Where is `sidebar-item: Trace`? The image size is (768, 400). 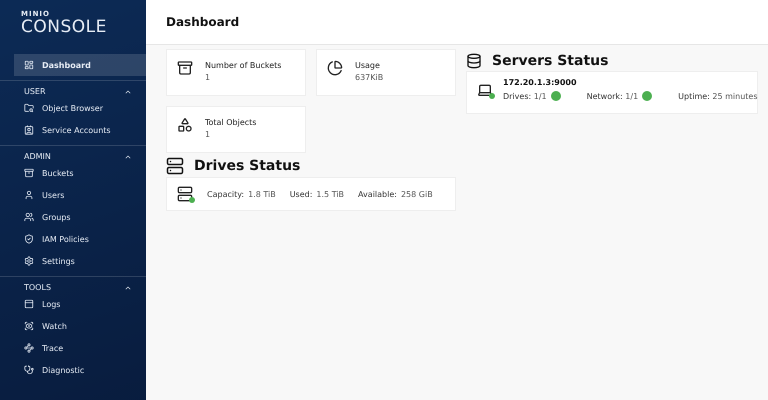
sidebar-item: Trace is located at coordinates (80, 348).